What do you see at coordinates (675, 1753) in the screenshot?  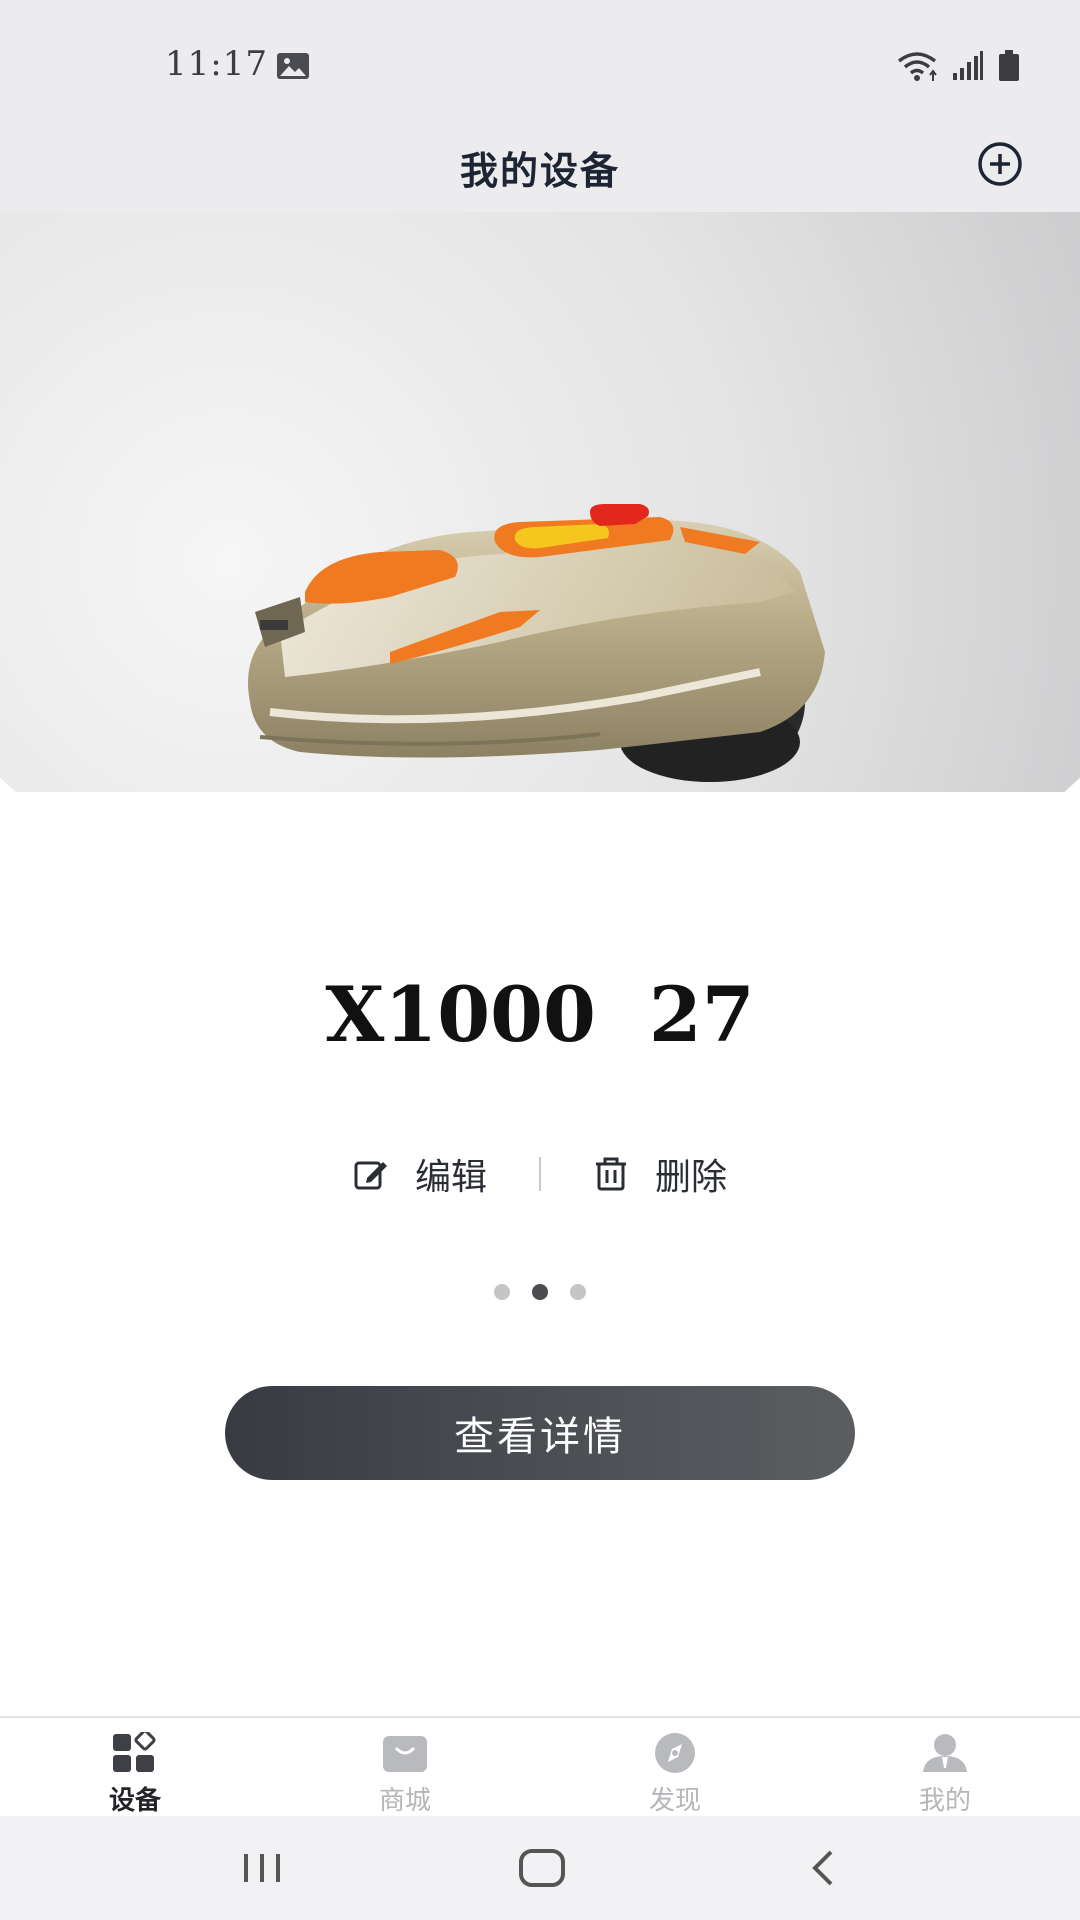 I see `compass-icon` at bounding box center [675, 1753].